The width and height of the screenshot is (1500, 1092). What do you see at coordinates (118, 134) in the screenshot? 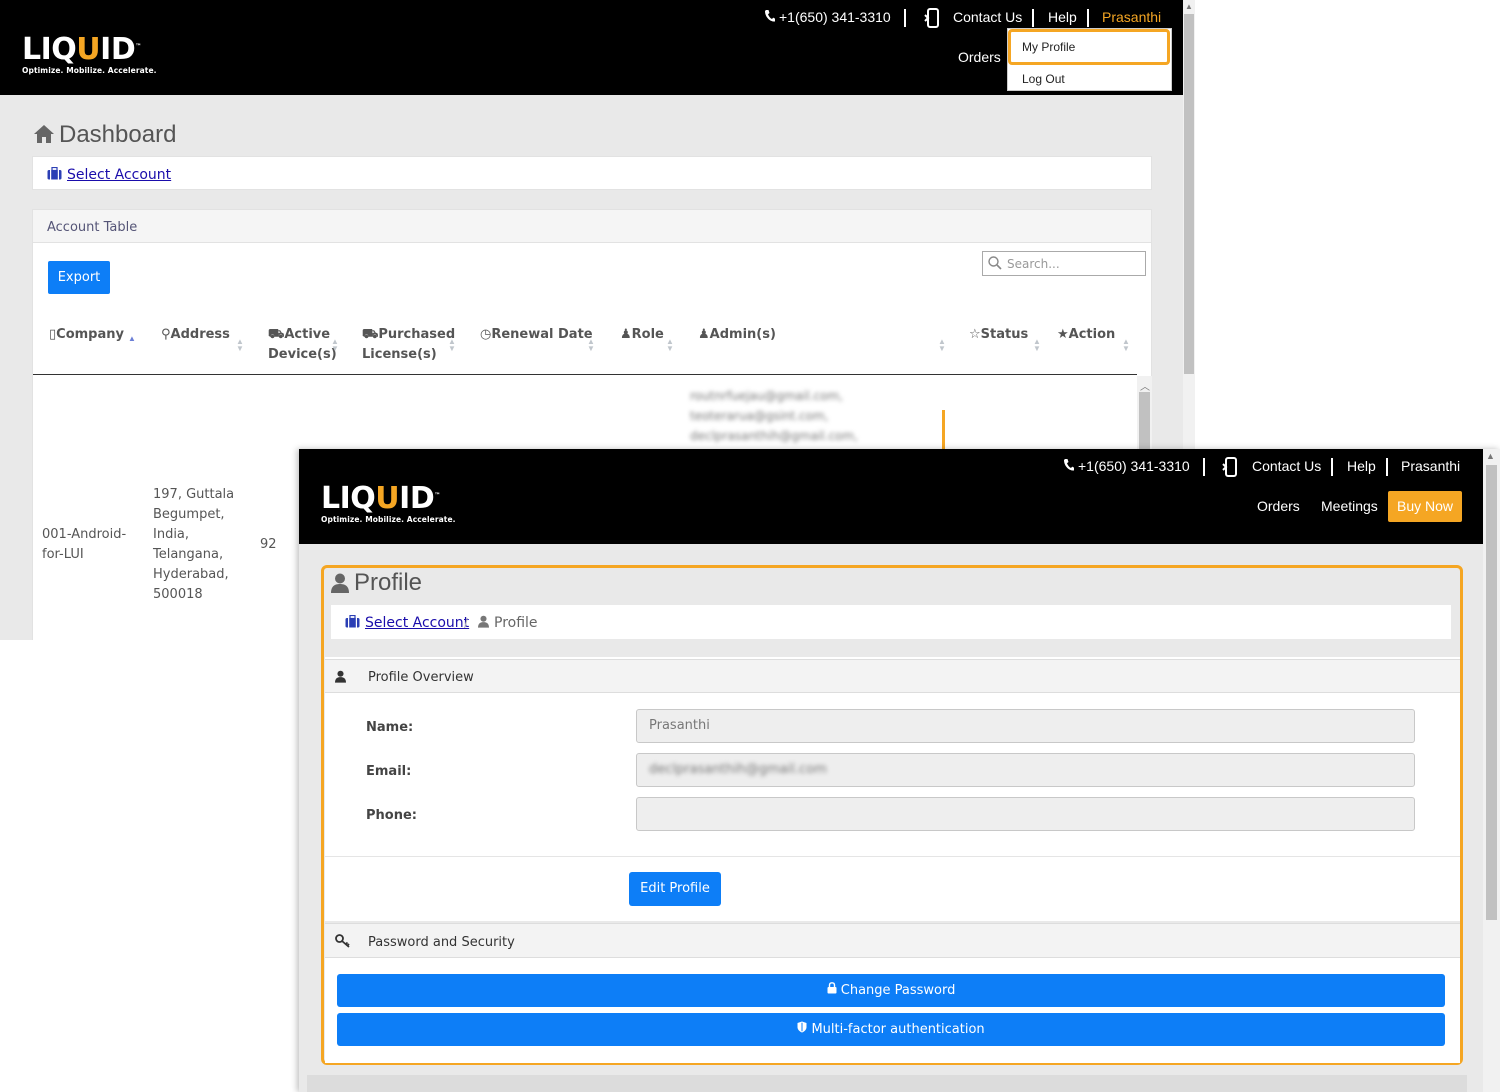
I see `page-title: Dashboard` at bounding box center [118, 134].